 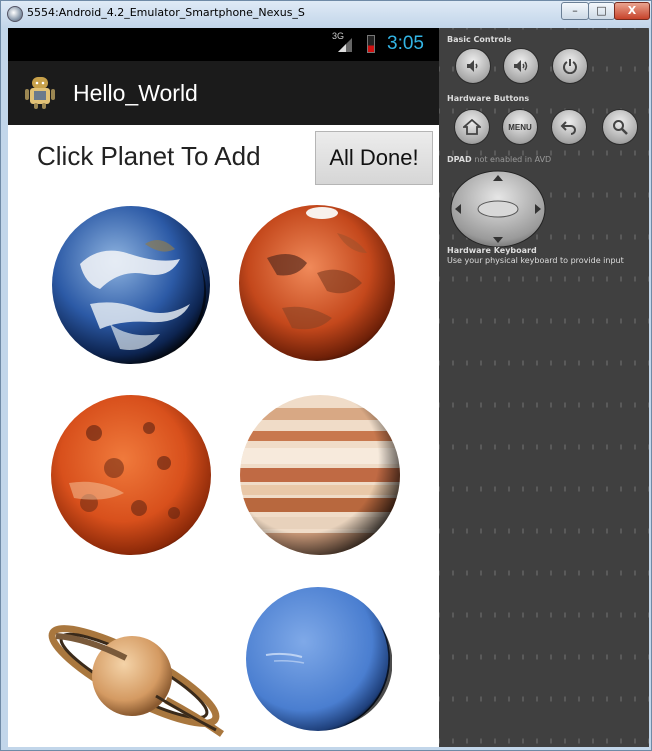 What do you see at coordinates (488, 98) in the screenshot?
I see `hardware-buttons-title: Hardware Buttons` at bounding box center [488, 98].